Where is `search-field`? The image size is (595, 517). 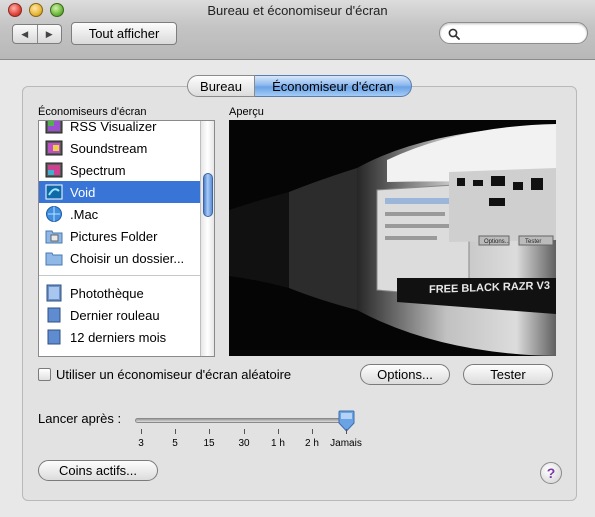
search-field is located at coordinates (513, 33).